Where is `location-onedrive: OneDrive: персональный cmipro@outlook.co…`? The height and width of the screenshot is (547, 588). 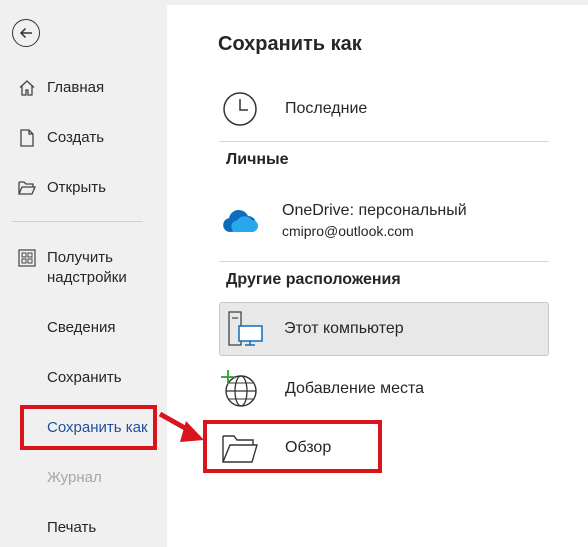 location-onedrive: OneDrive: персональный cmipro@outlook.co… is located at coordinates (384, 221).